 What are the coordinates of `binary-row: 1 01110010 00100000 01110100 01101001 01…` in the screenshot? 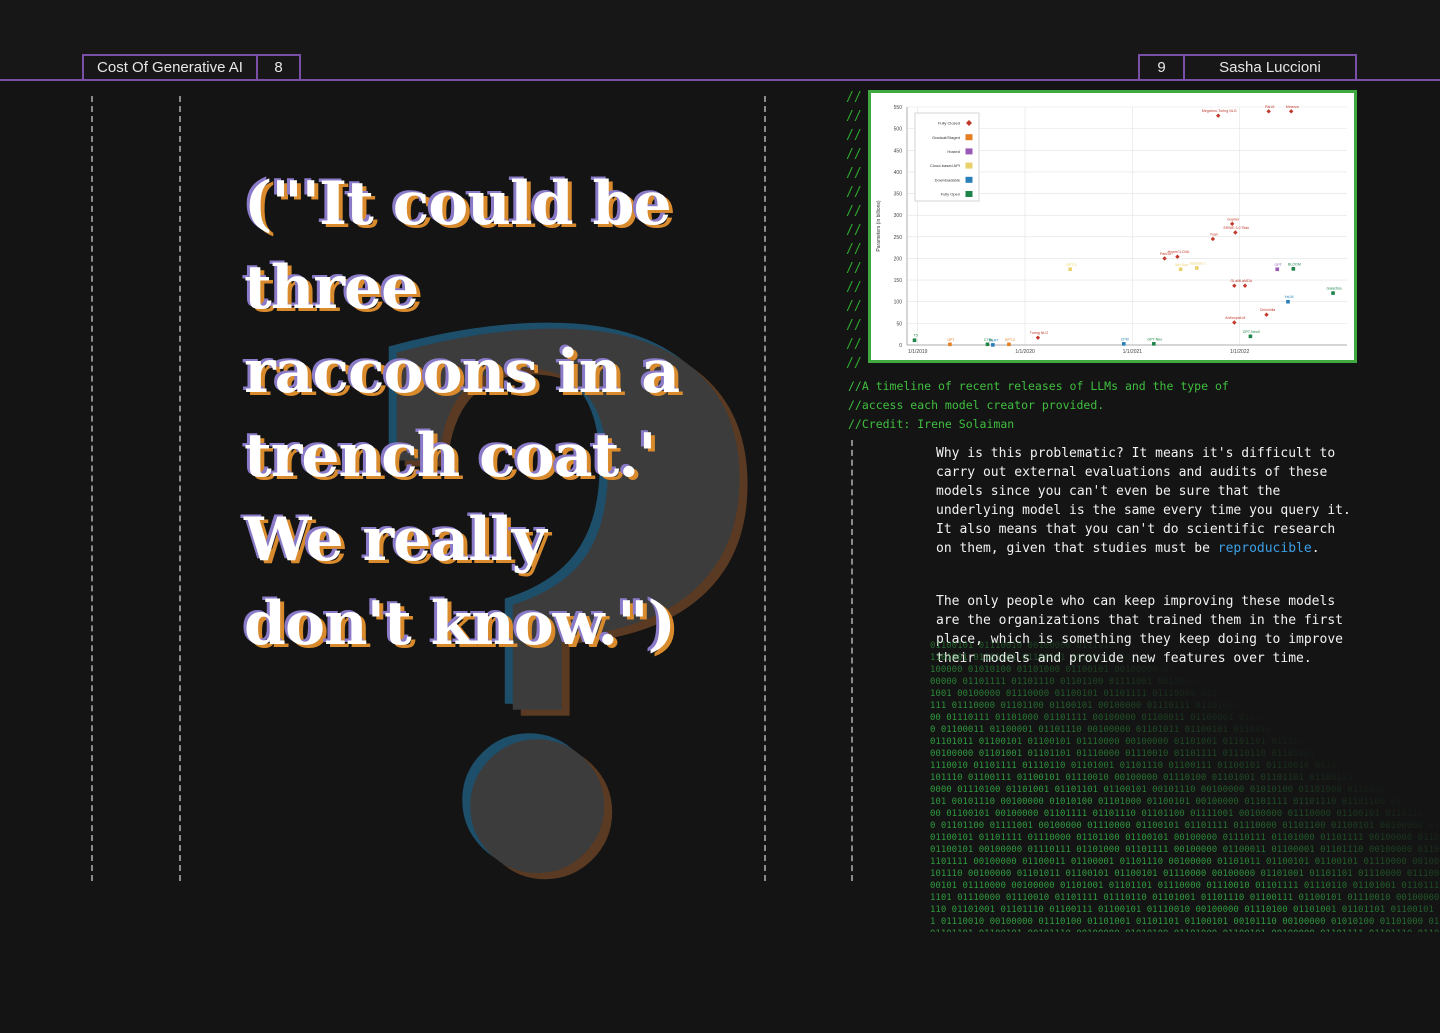 It's located at (1185, 922).